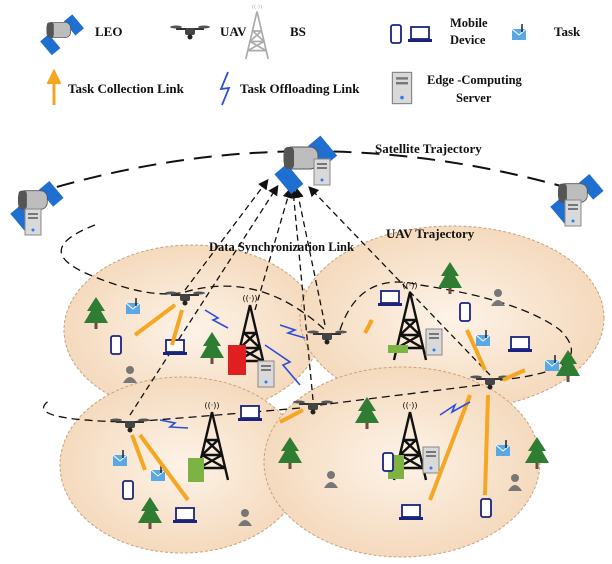  I want to click on uav-icon, so click(190, 32).